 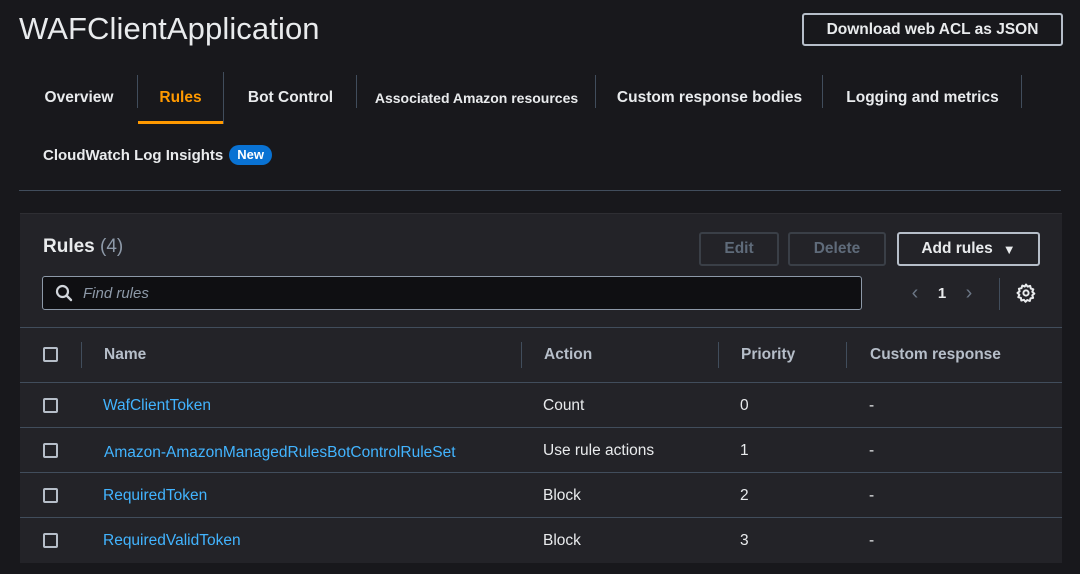 I want to click on tab-cloudwatch-log-insights: CloudWatch Log Insights New, so click(x=157, y=155).